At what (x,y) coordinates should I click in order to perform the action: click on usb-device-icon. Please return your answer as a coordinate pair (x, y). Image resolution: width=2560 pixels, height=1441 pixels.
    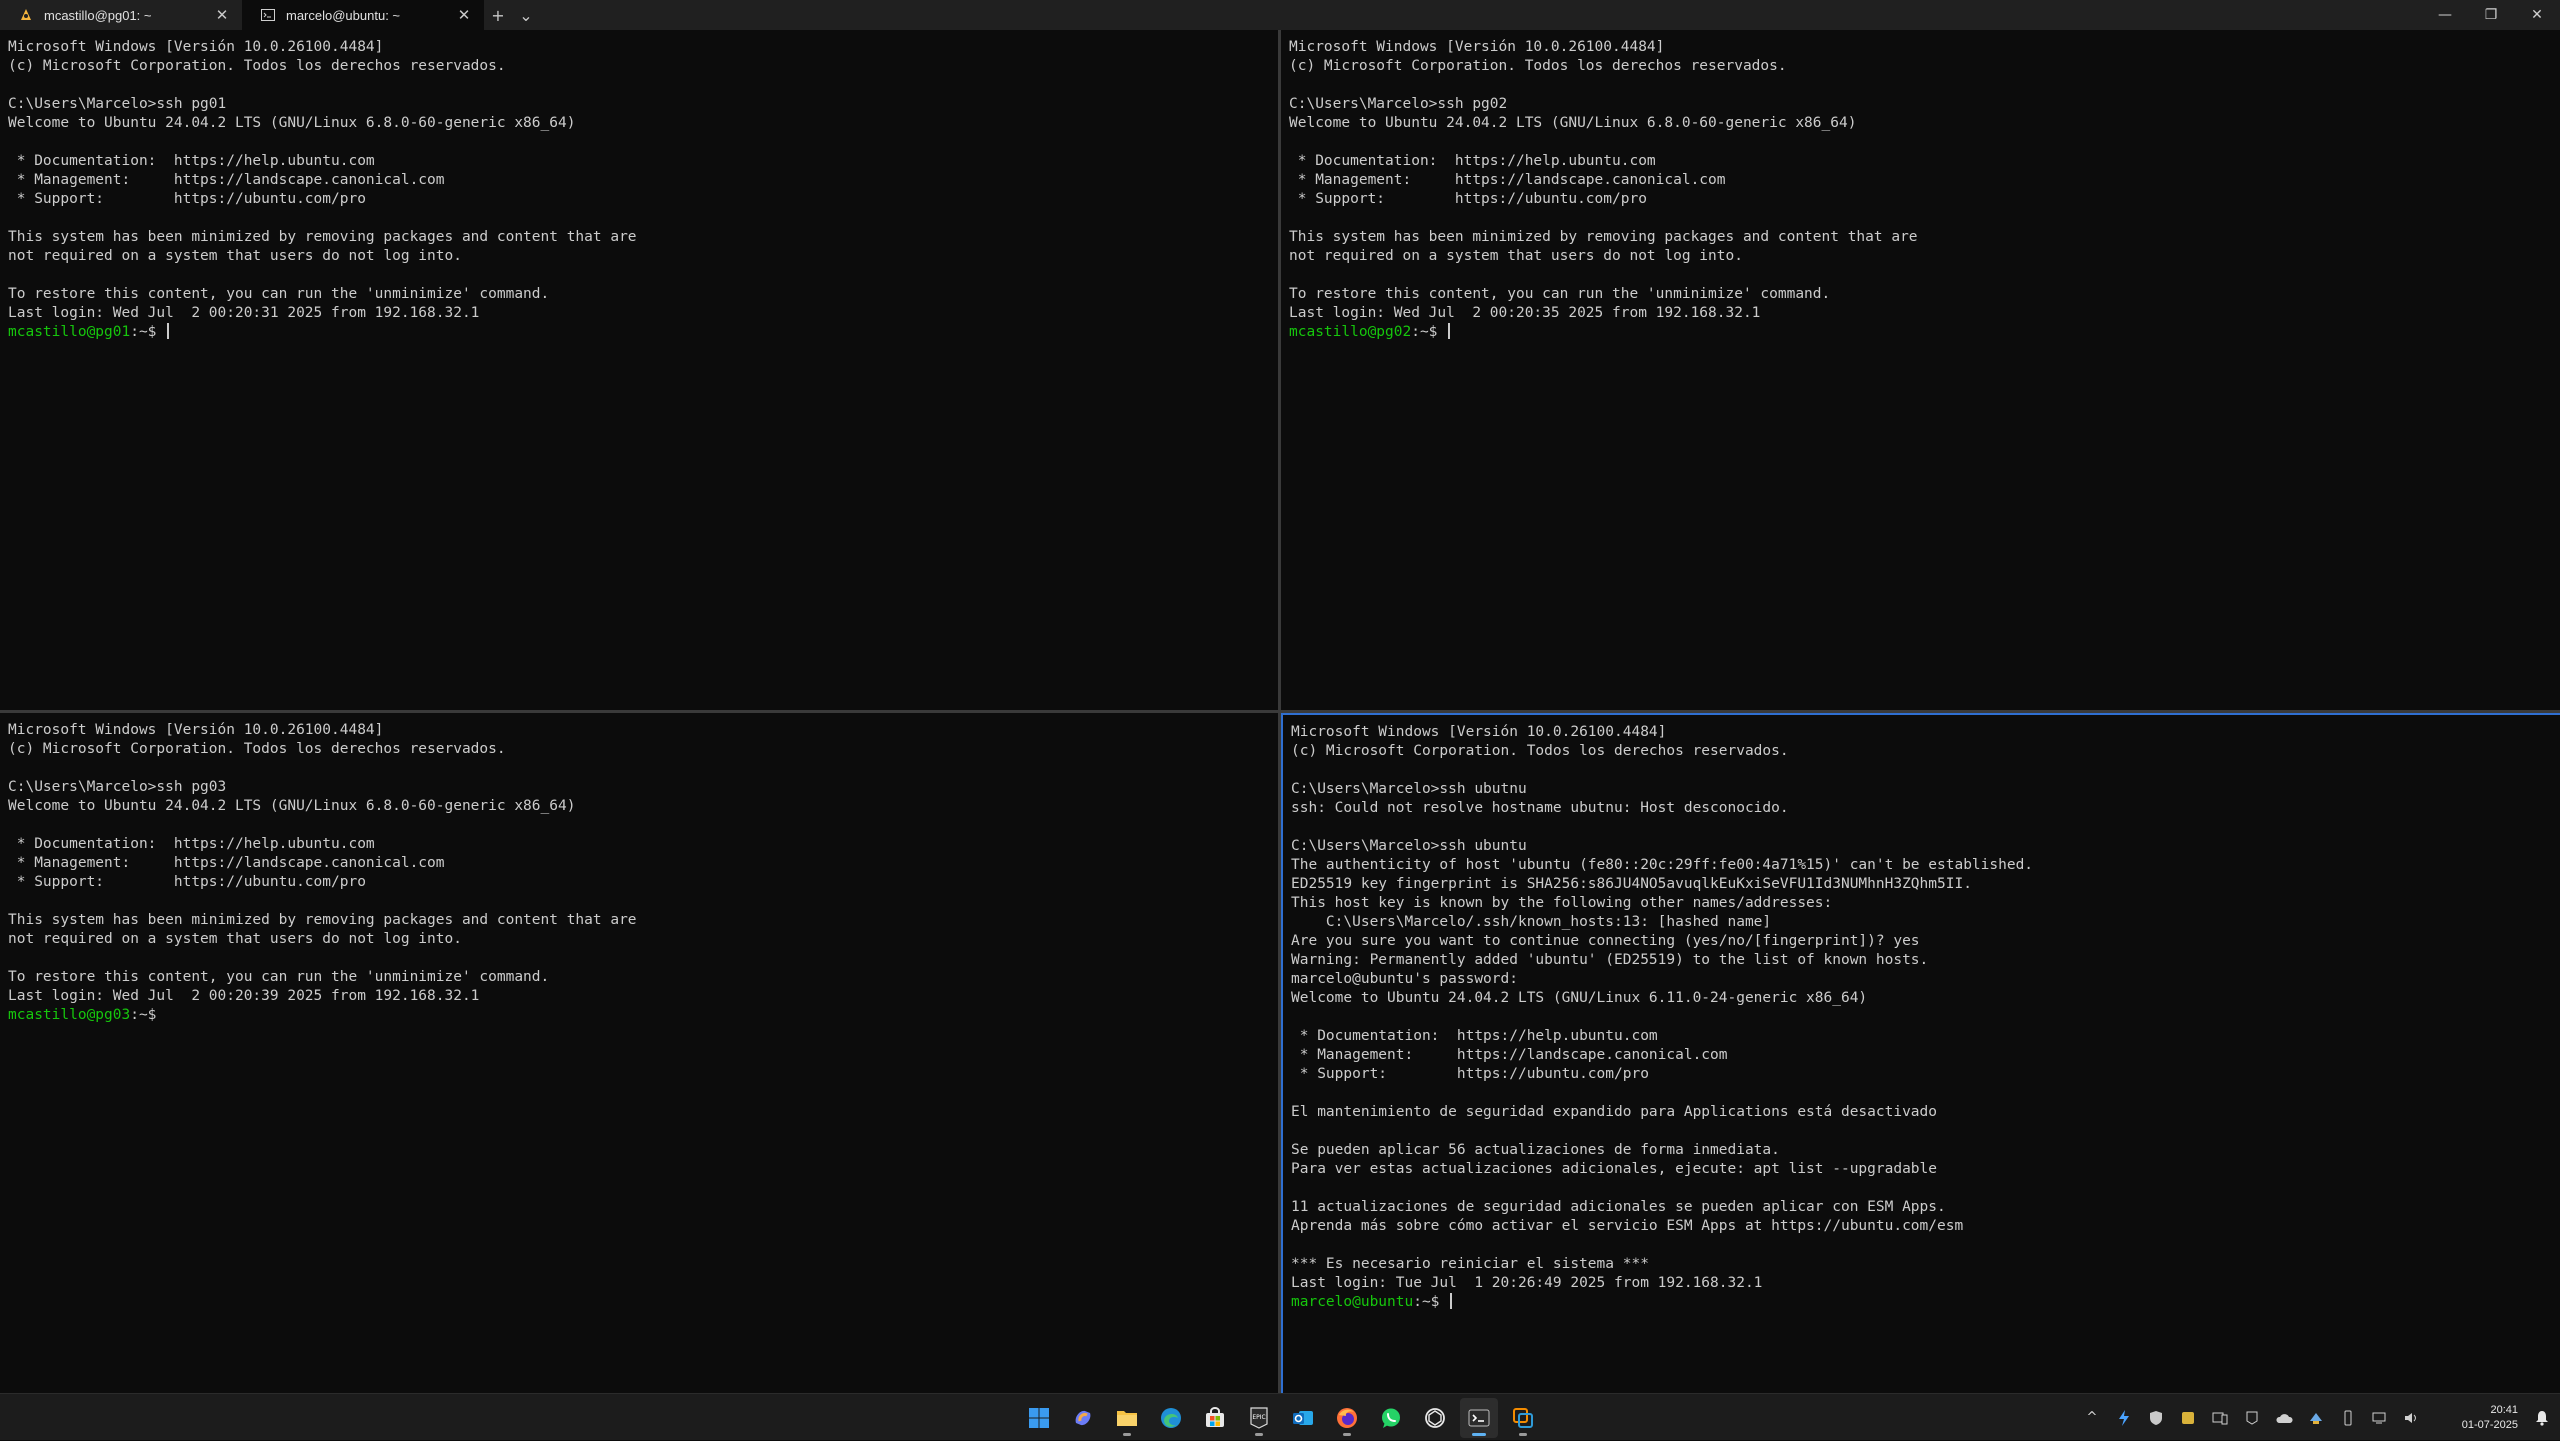
    Looking at the image, I should click on (2348, 1418).